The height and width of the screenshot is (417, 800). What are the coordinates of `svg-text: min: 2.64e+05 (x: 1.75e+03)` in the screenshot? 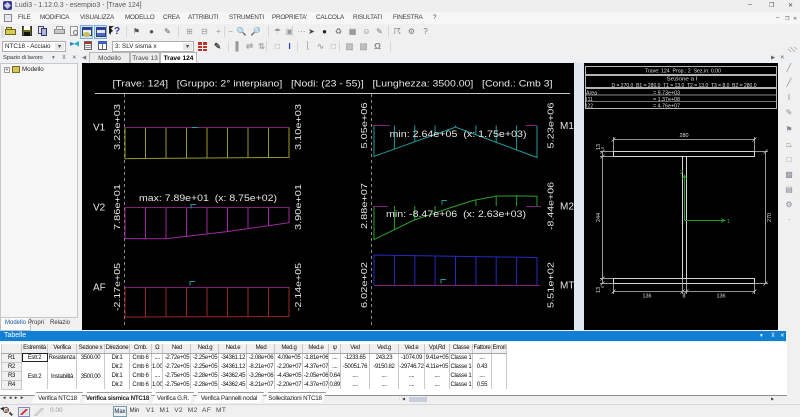 It's located at (458, 134).